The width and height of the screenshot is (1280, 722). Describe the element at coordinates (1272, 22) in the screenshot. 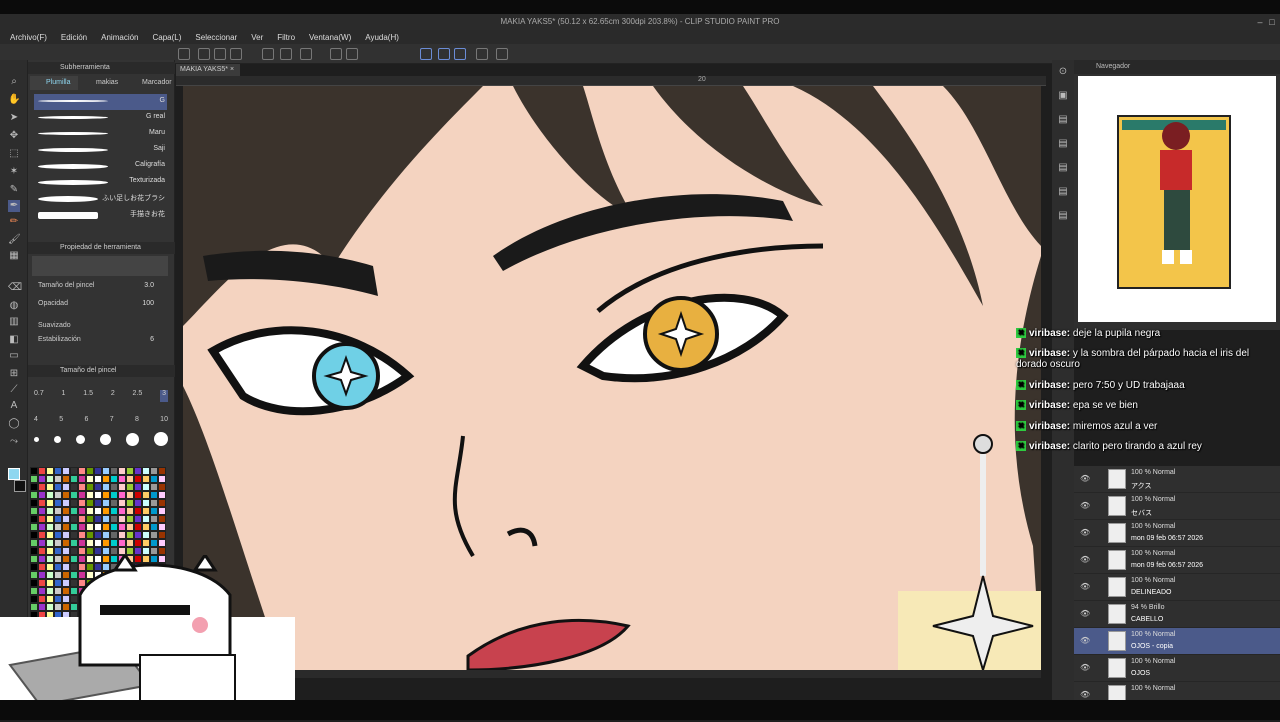

I see `maximize-icon: □` at that location.